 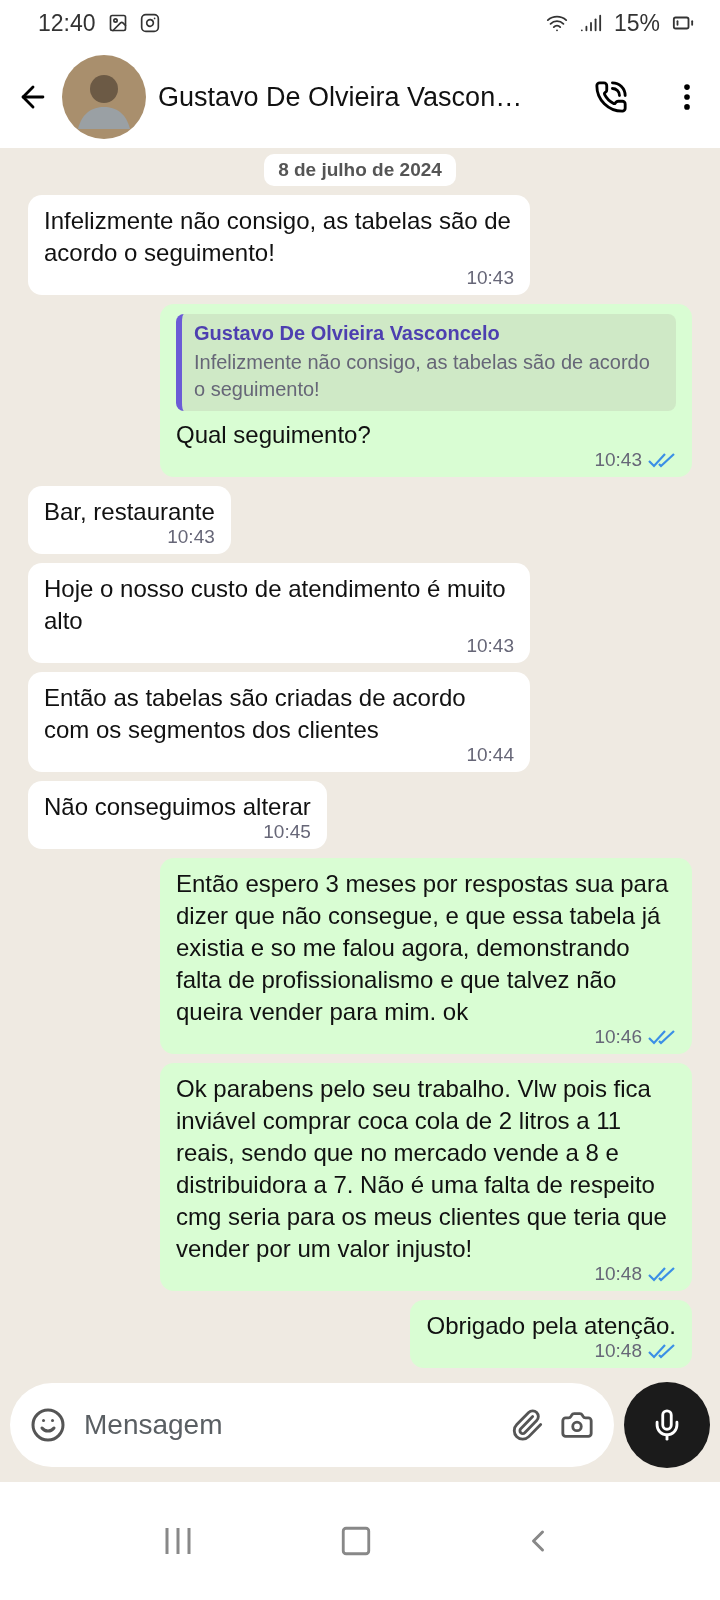 What do you see at coordinates (618, 1037) in the screenshot?
I see `message-time: 10:46` at bounding box center [618, 1037].